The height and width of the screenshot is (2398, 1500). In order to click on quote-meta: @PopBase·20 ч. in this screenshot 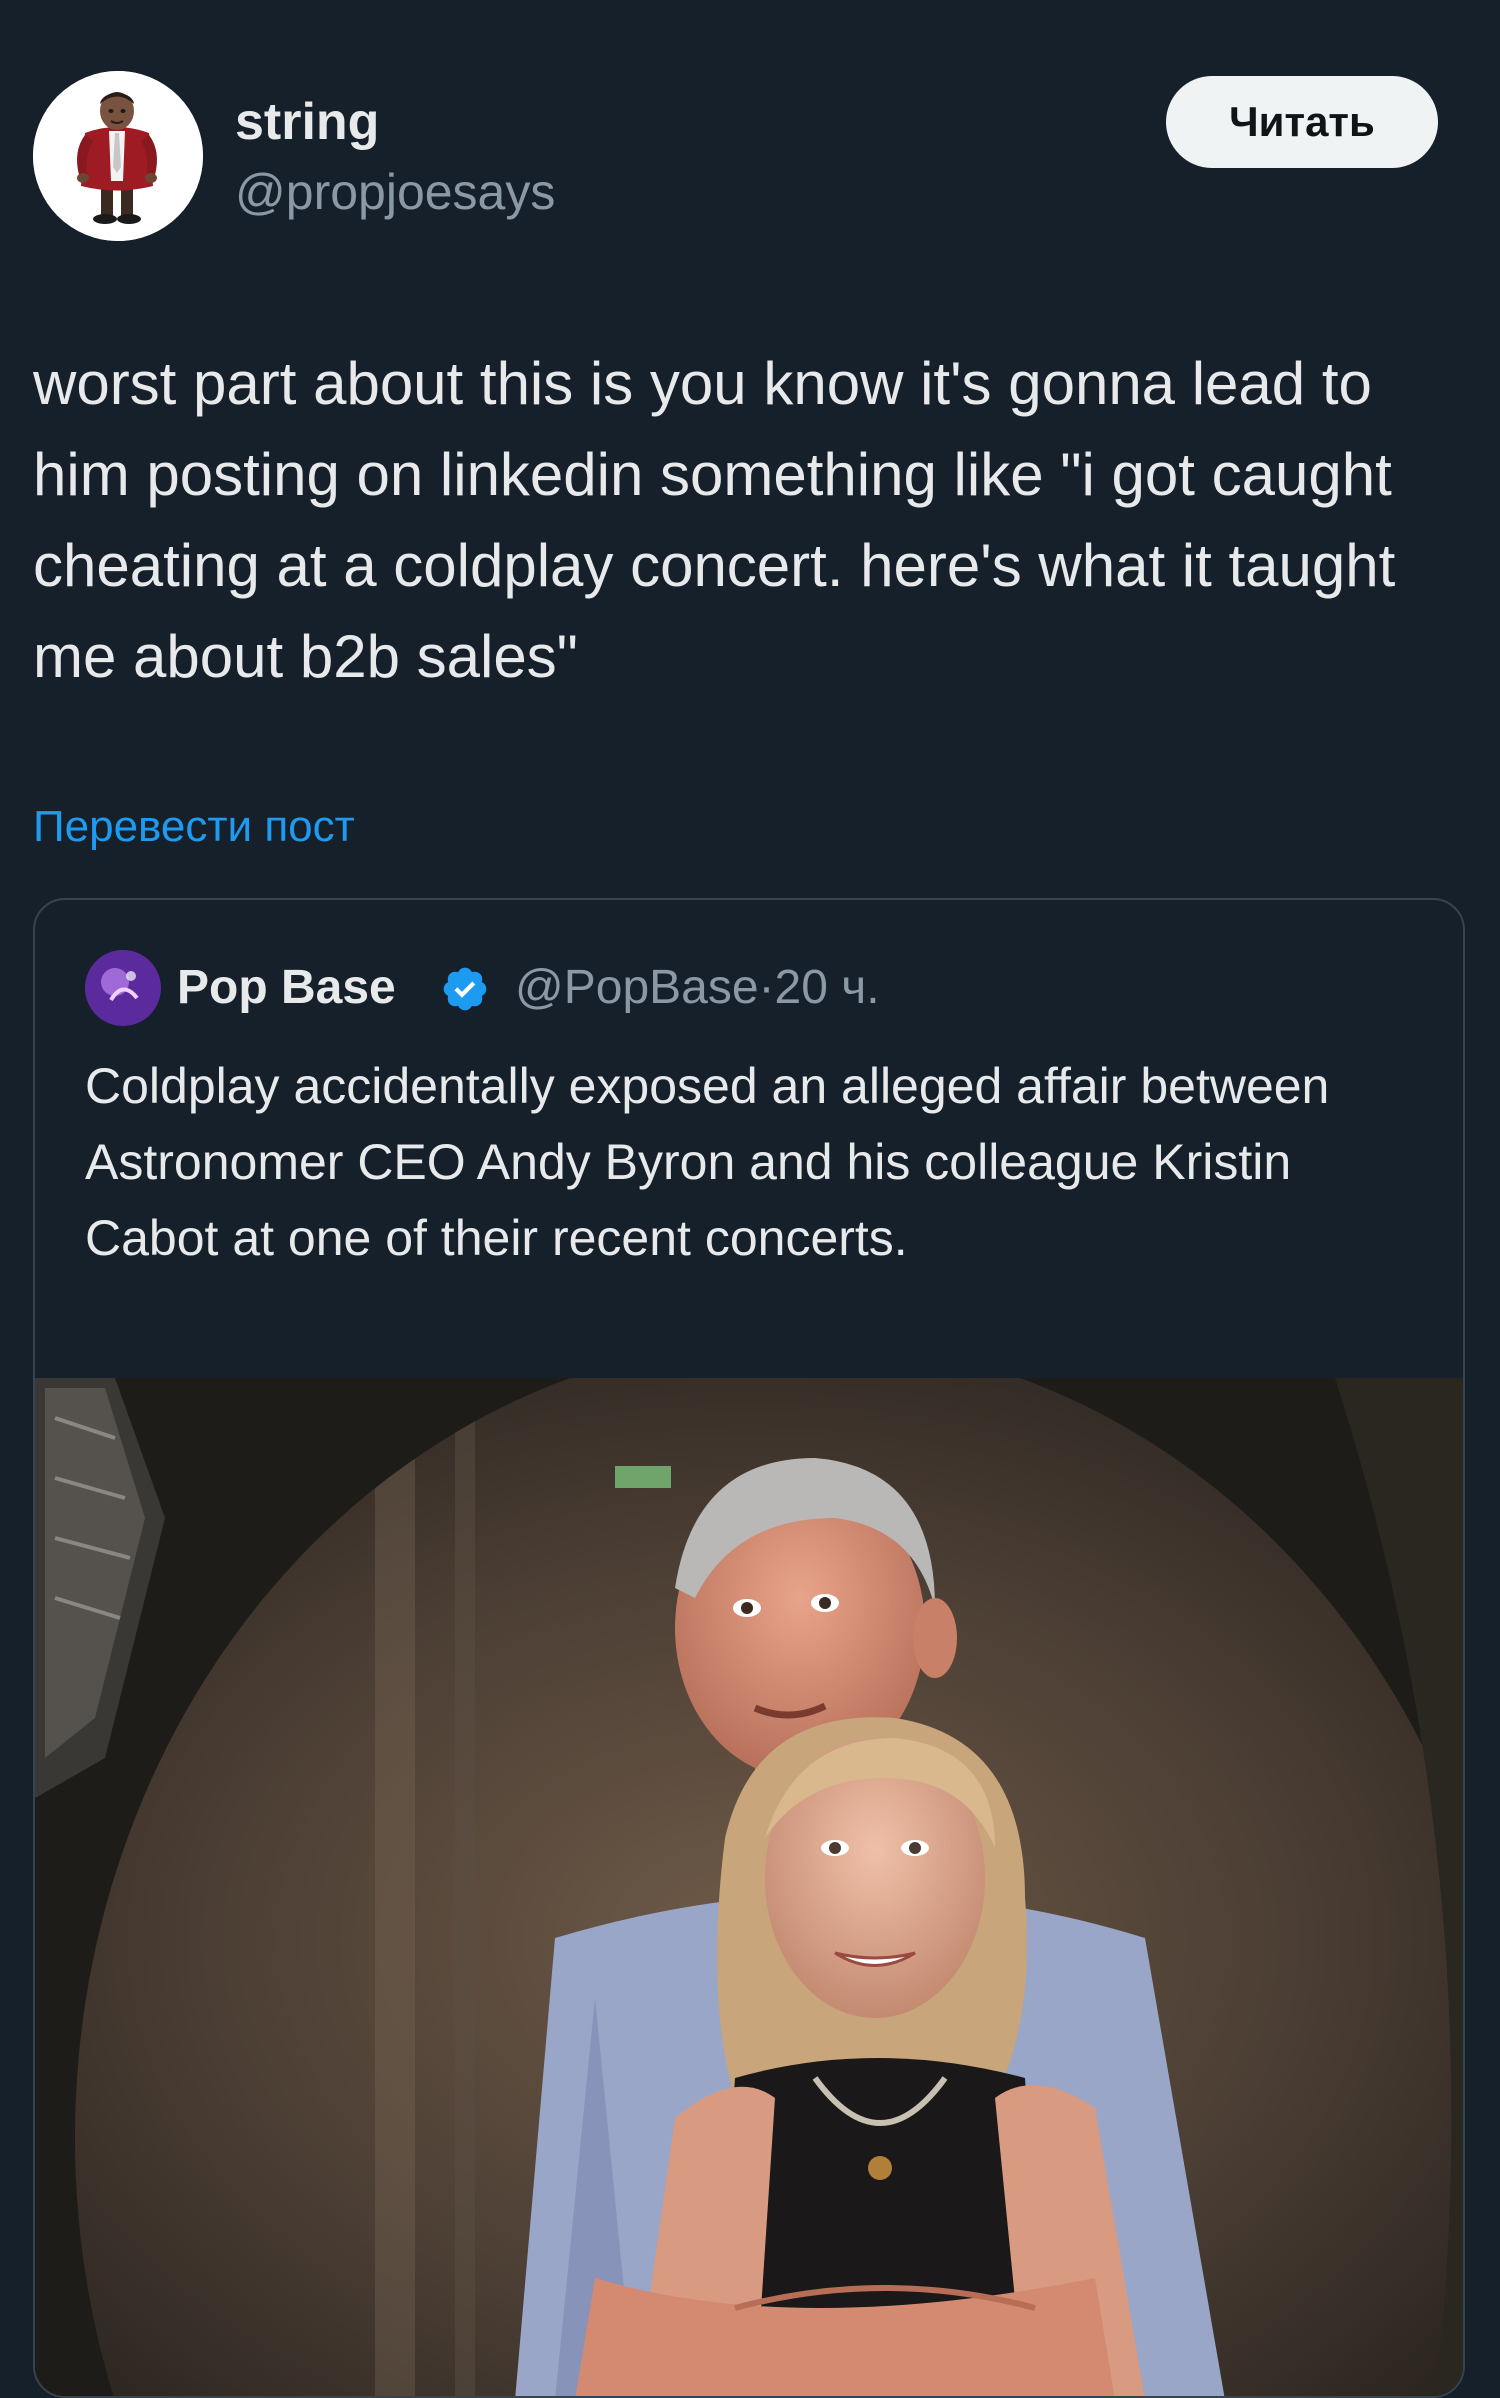, I will do `click(697, 988)`.